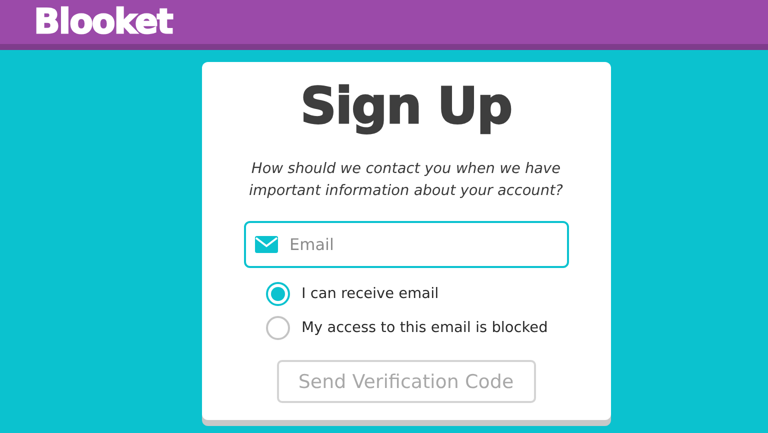  What do you see at coordinates (406, 180) in the screenshot?
I see `prompt-text: How should we contact you when we have important information about your account?` at bounding box center [406, 180].